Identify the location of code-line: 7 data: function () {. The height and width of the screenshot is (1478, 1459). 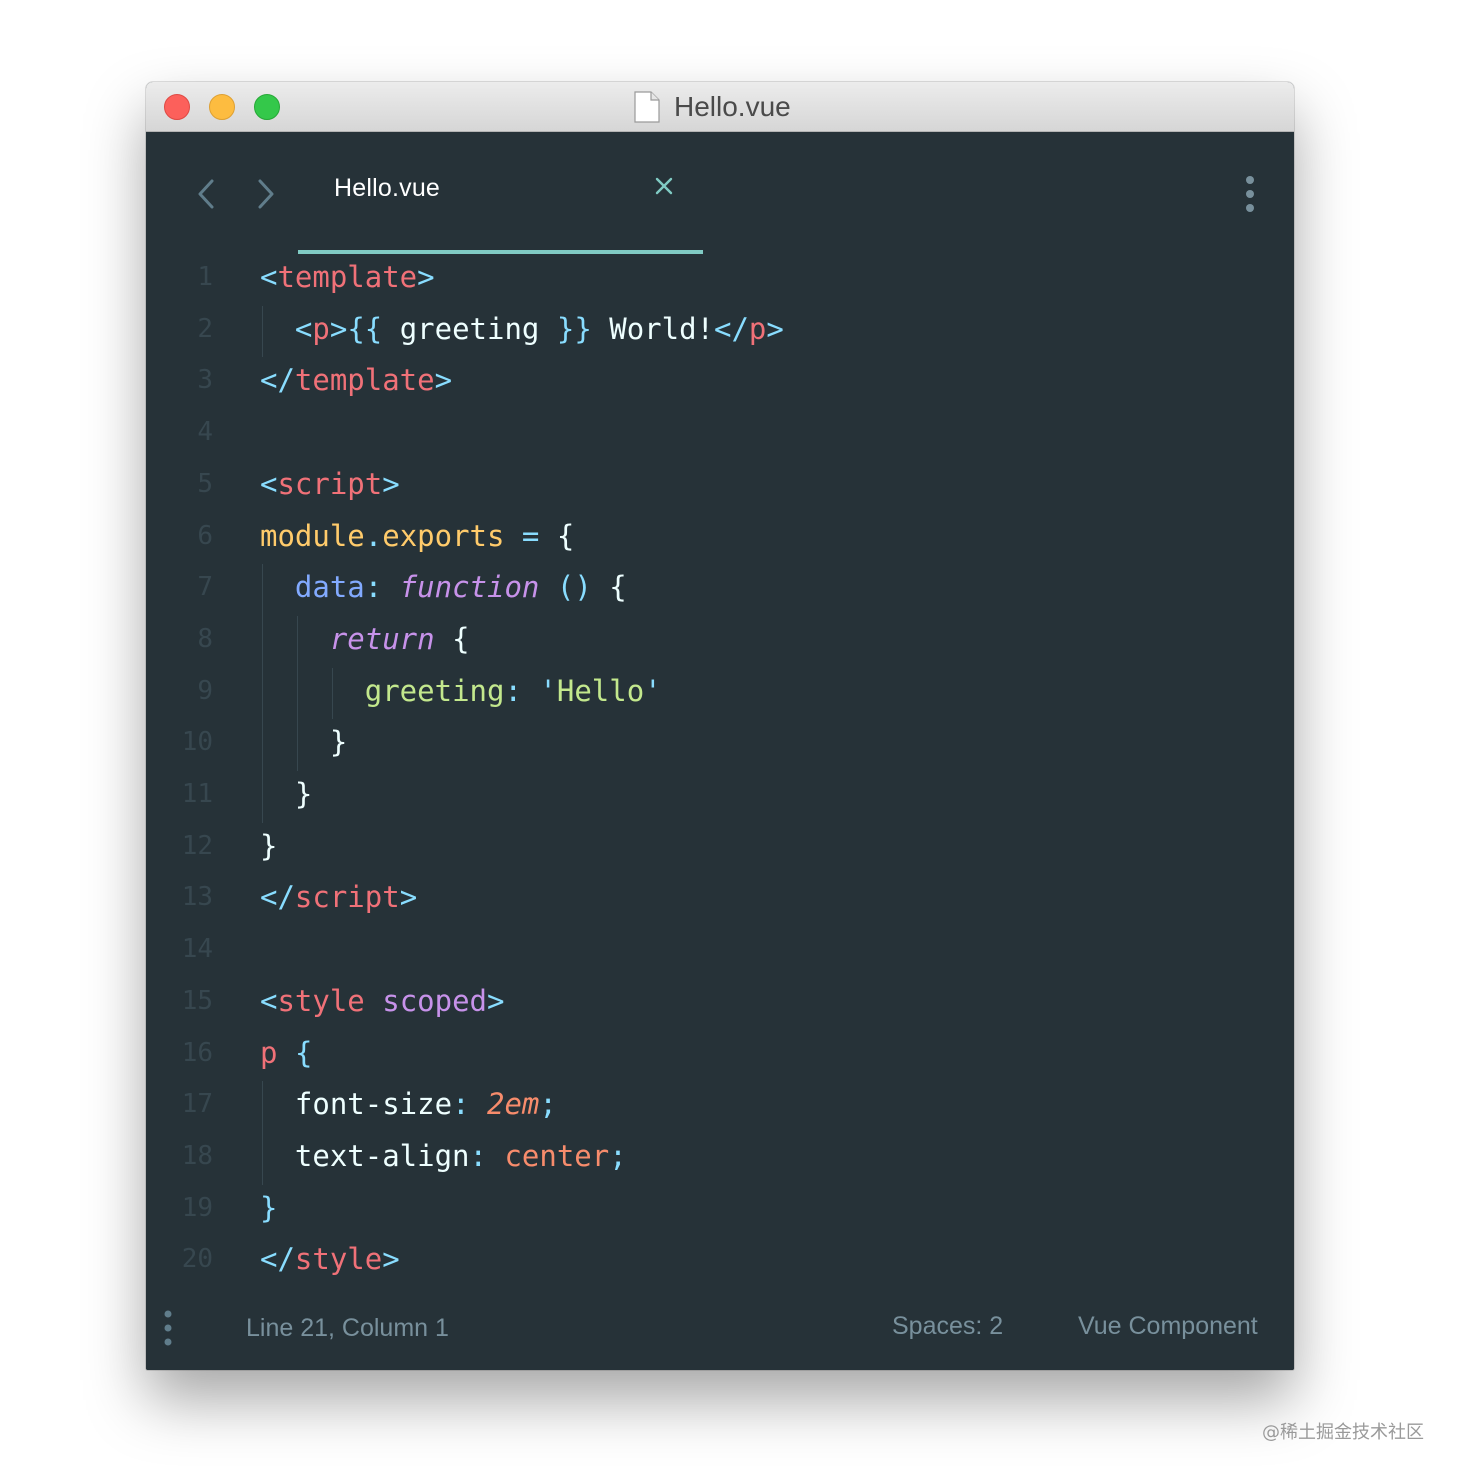
(720, 590).